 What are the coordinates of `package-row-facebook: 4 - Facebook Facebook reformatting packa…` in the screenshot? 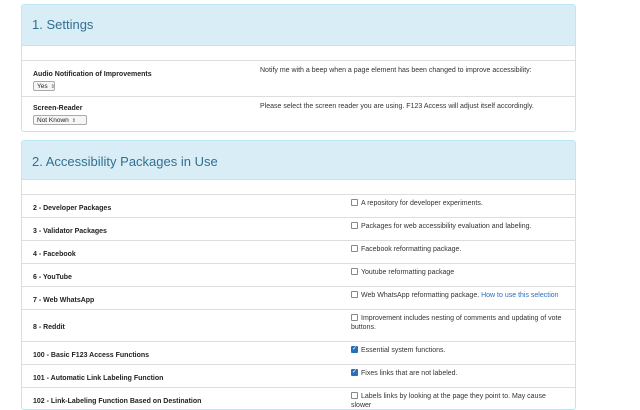 It's located at (298, 252).